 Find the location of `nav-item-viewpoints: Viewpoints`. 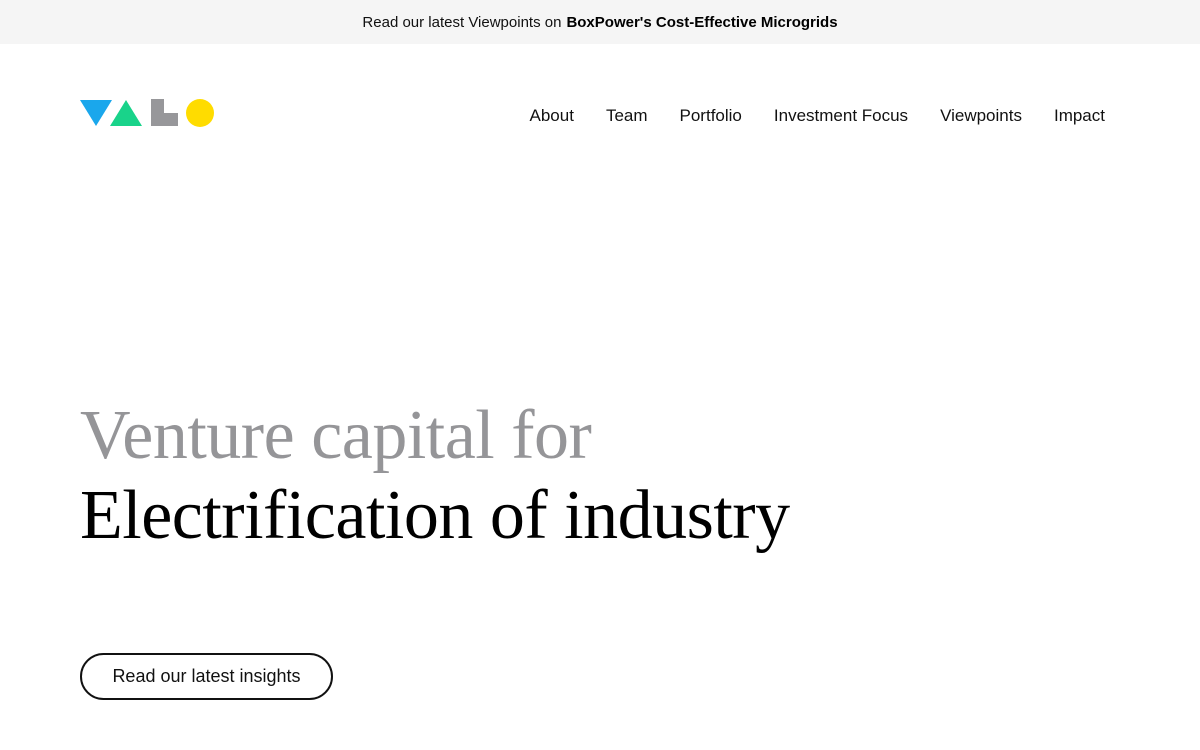

nav-item-viewpoints: Viewpoints is located at coordinates (981, 116).